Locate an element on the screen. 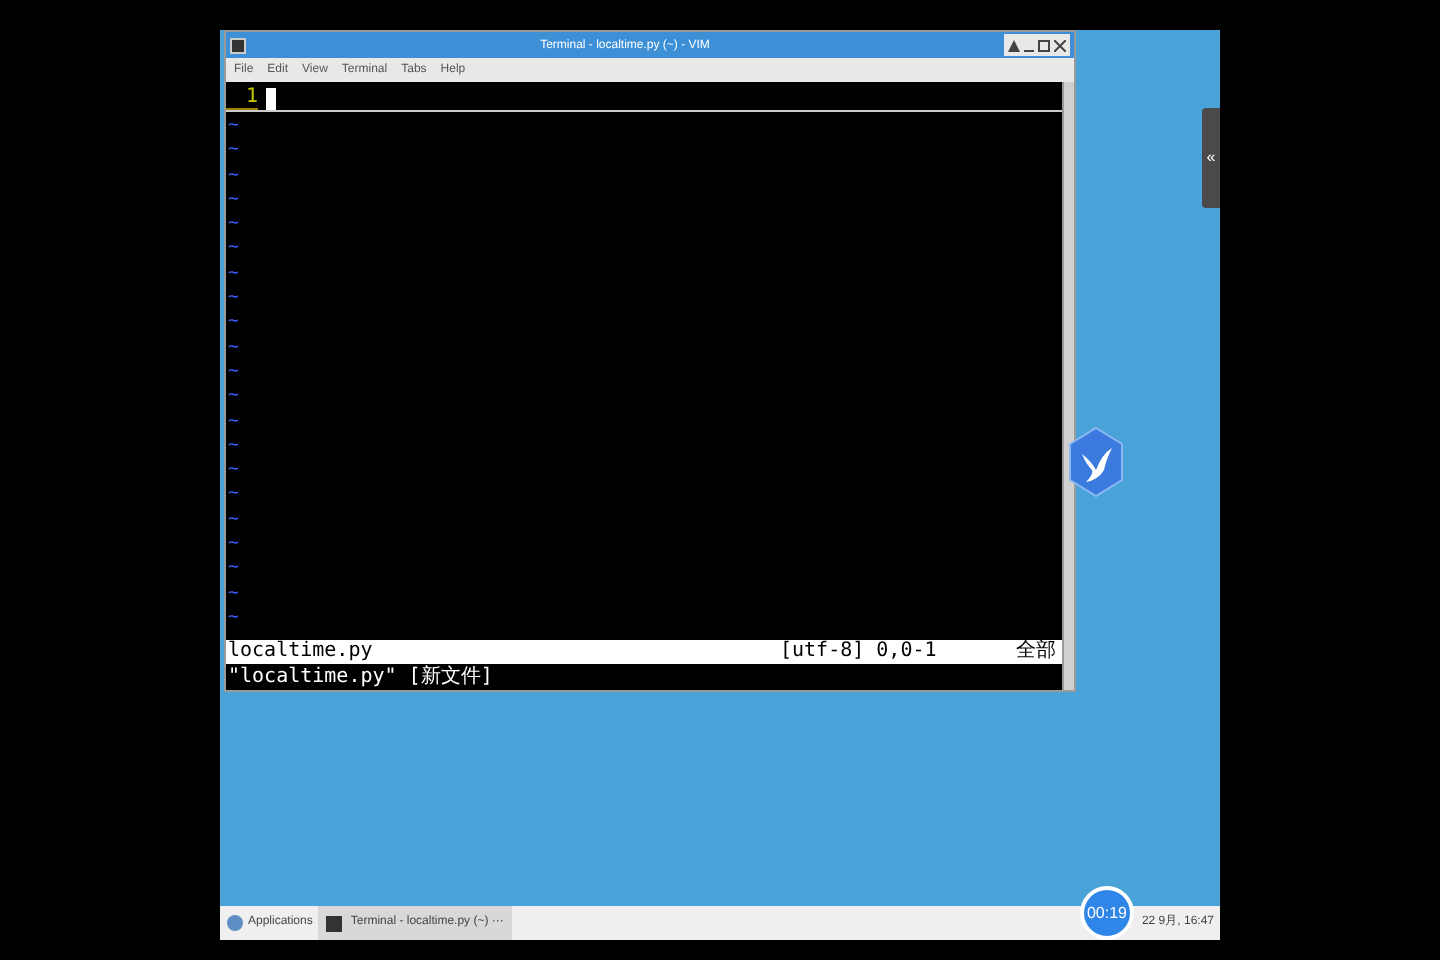  bird-icon is located at coordinates (1096, 462).